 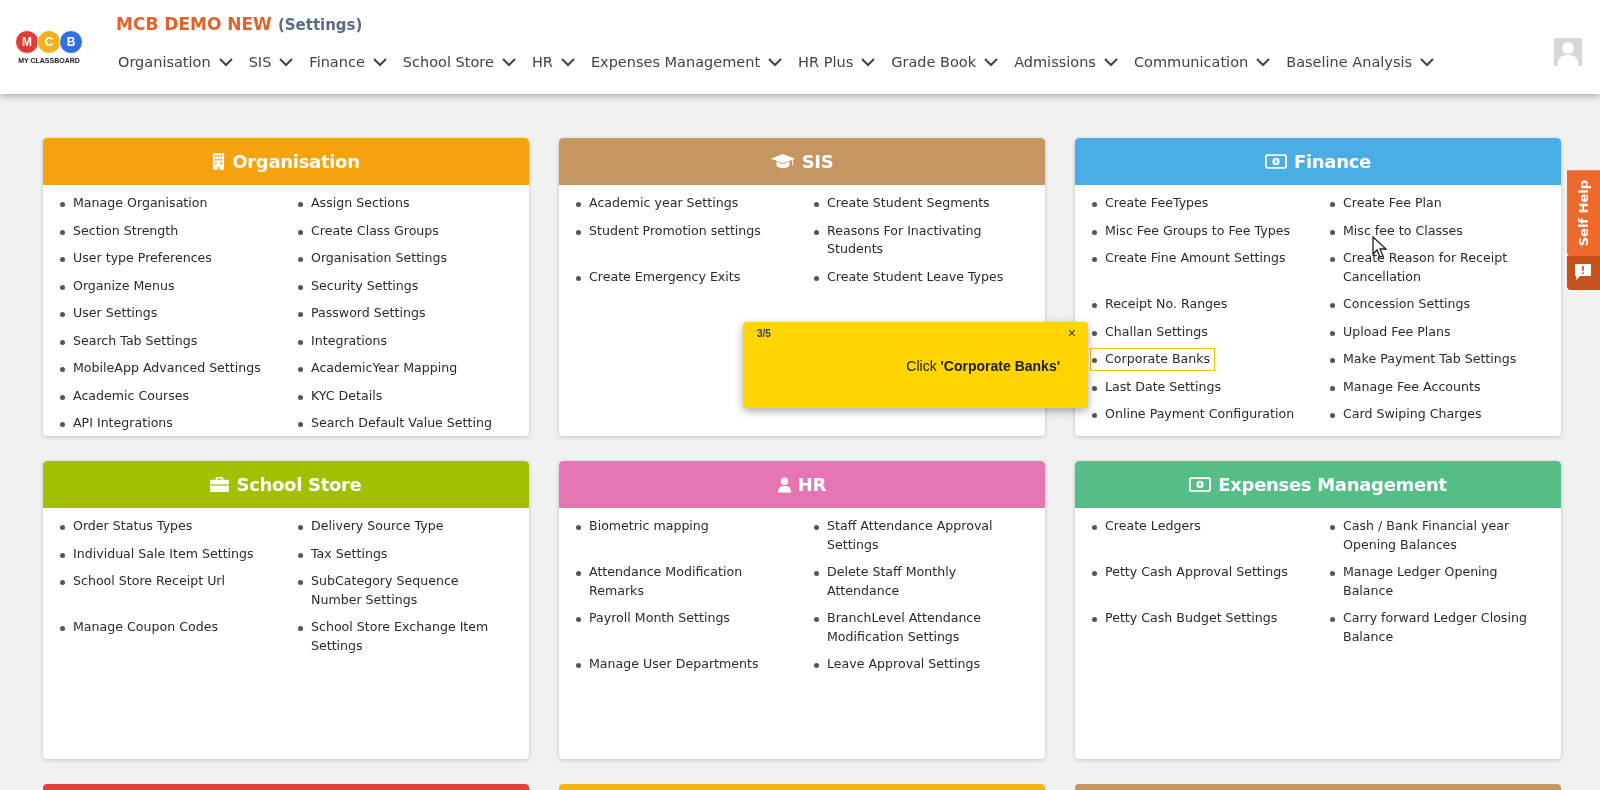 I want to click on nav-menu-item: Finance, so click(x=348, y=62).